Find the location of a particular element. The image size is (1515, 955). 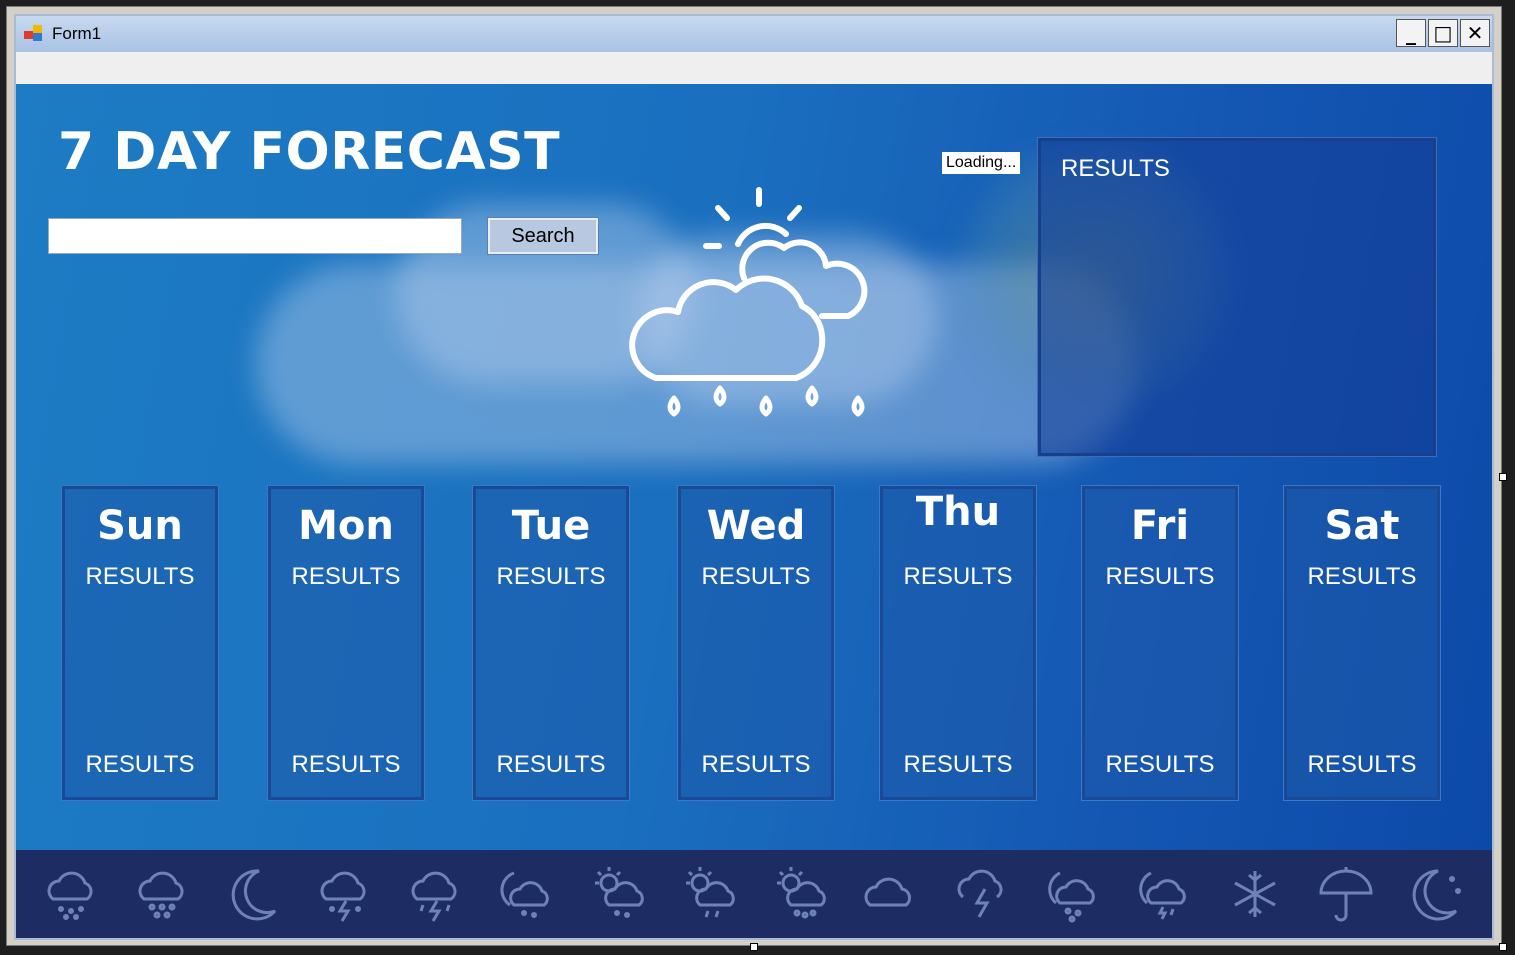

day-card-thu: Thu RESULTS RESULTS is located at coordinates (958, 643).